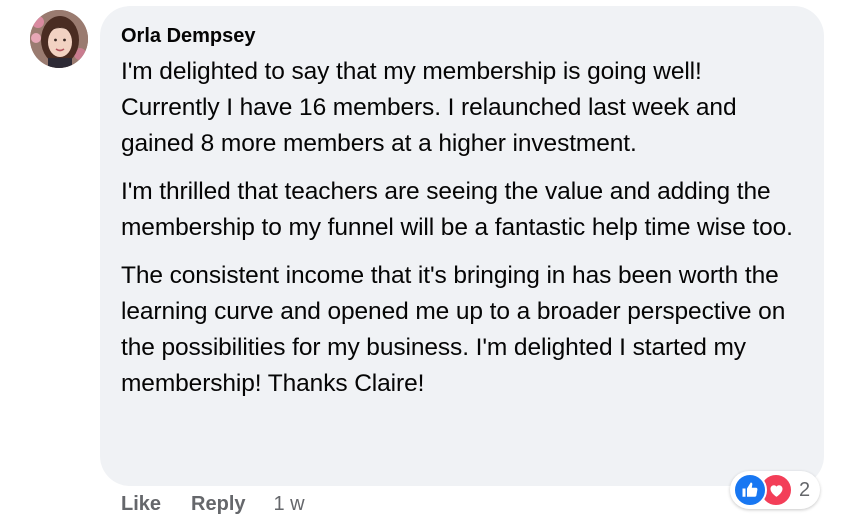  Describe the element at coordinates (141, 504) in the screenshot. I see `like-button: Like` at that location.